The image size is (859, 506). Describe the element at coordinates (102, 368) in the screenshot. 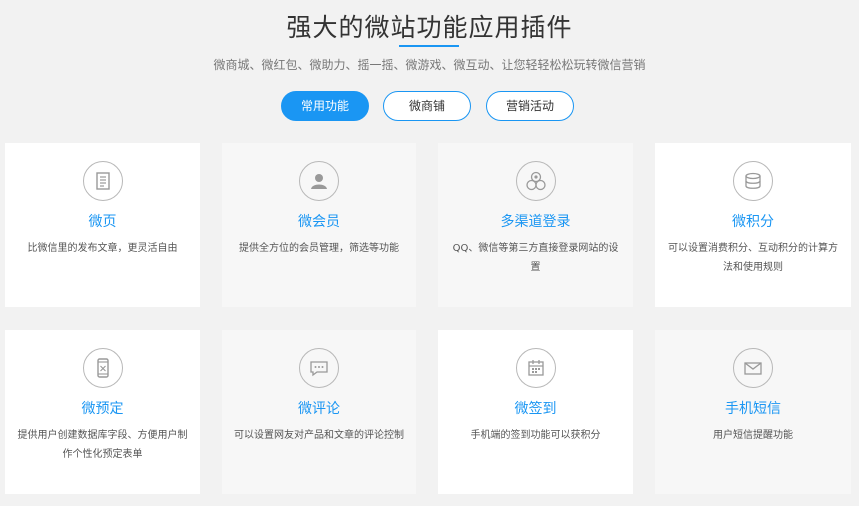

I see `phone-icon` at that location.